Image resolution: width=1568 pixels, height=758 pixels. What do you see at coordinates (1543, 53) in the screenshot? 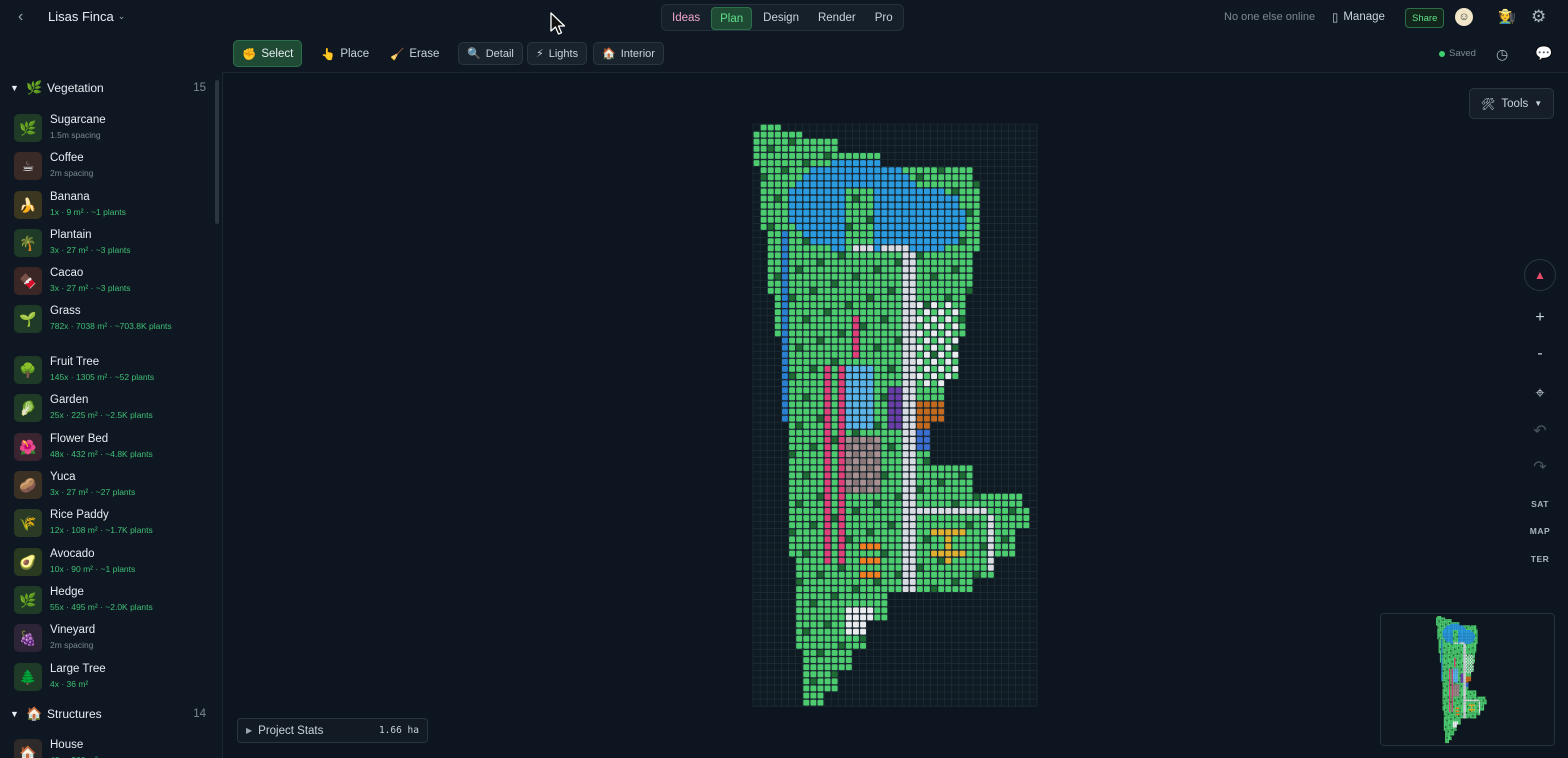
I see `comment-bubble-icon: 💬` at bounding box center [1543, 53].